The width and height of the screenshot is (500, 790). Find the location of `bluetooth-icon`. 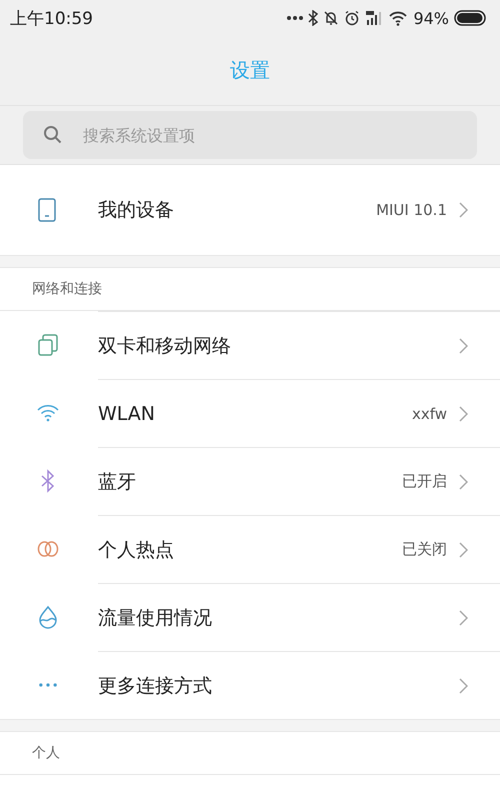

bluetooth-icon is located at coordinates (313, 18).